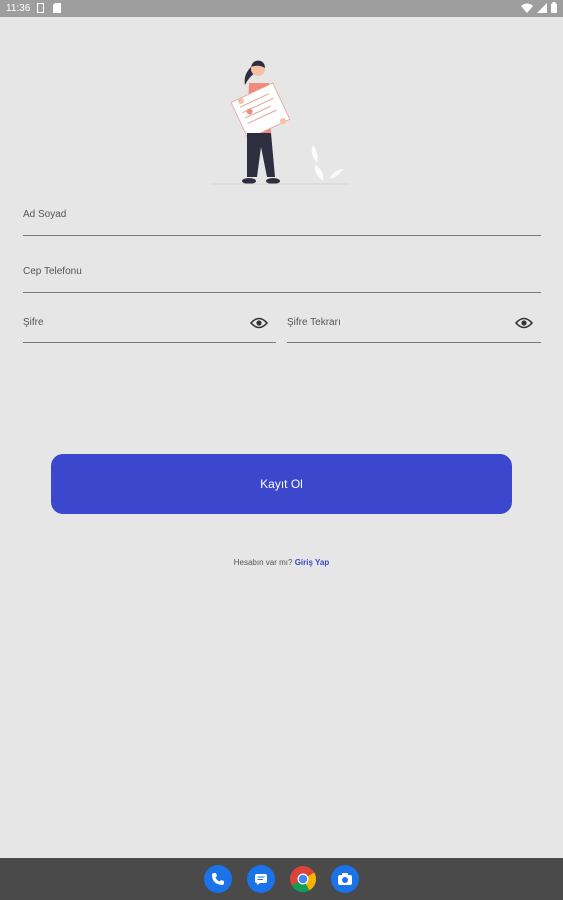  What do you see at coordinates (414, 328) in the screenshot?
I see `password-repeat-field: Şifre Tekrarı` at bounding box center [414, 328].